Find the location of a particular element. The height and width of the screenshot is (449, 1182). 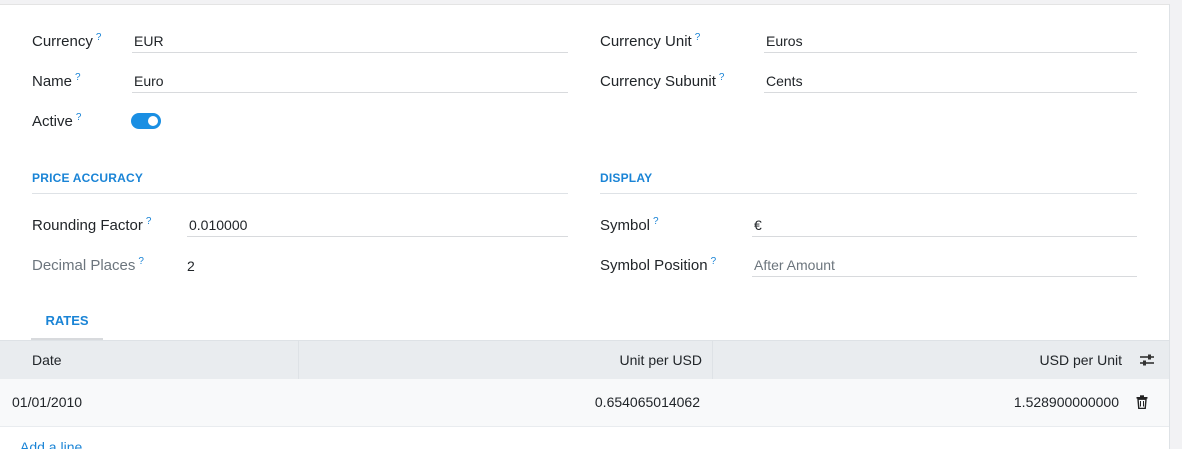

rate-unit-per-usd-cell: 0.654065014062 is located at coordinates (647, 402).